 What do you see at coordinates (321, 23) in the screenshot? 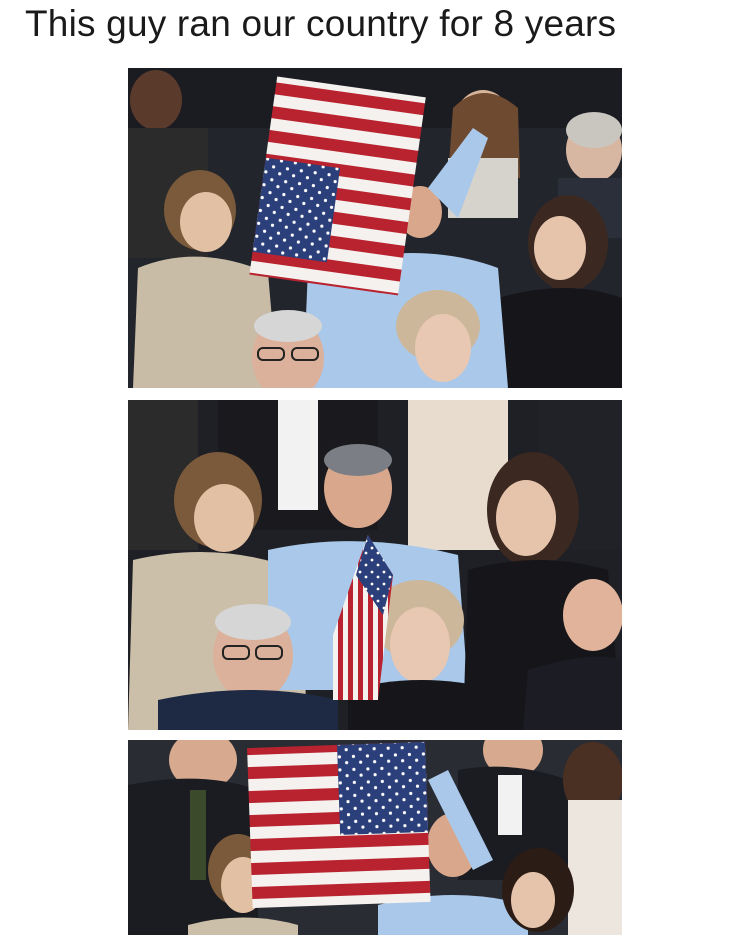
I see `meme-caption: This guy ran our country for 8 years` at bounding box center [321, 23].